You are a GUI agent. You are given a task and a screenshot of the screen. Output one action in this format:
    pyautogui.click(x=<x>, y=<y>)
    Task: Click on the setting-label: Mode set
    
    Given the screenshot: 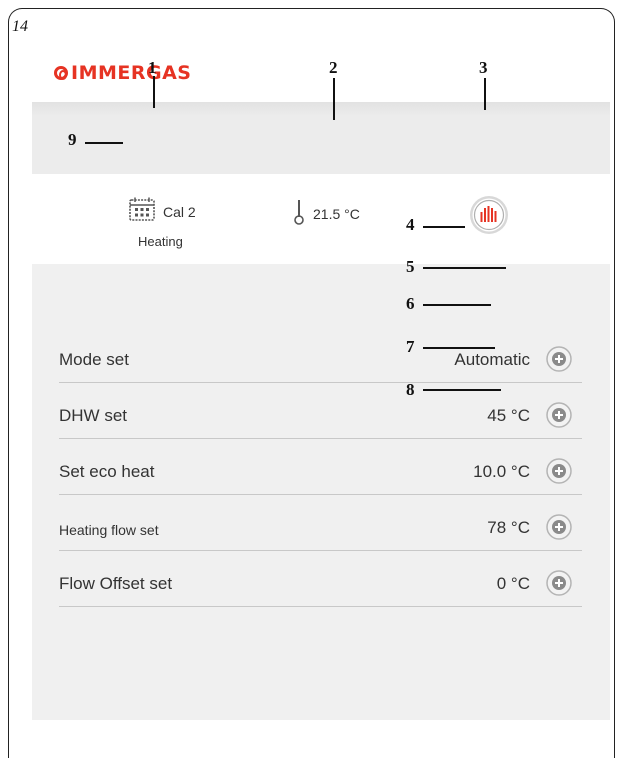 What is the action you would take?
    pyautogui.click(x=94, y=359)
    